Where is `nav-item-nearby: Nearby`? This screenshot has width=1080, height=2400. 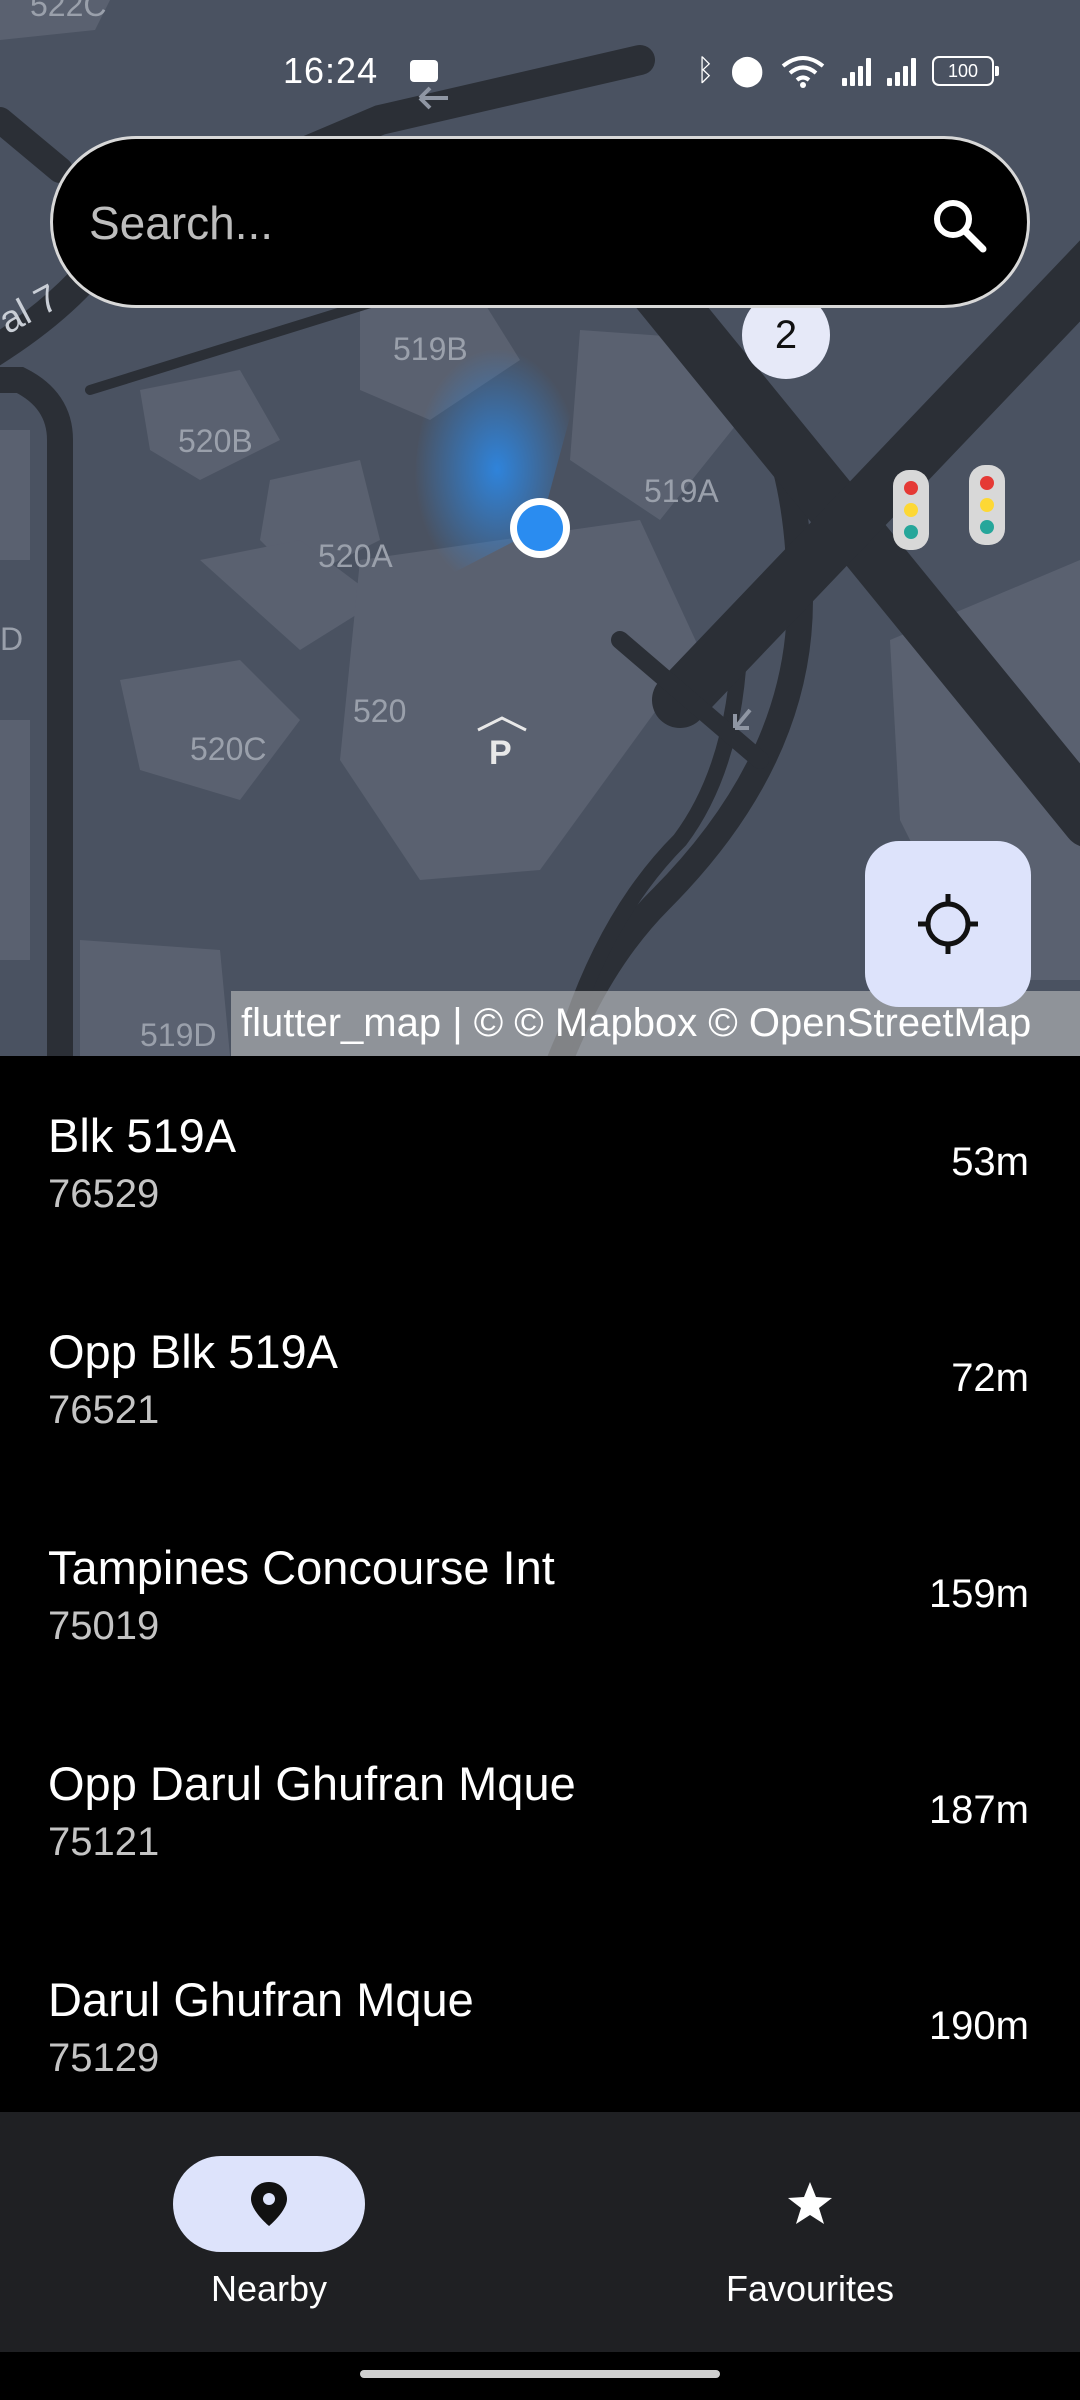
nav-item-nearby: Nearby is located at coordinates (269, 2236).